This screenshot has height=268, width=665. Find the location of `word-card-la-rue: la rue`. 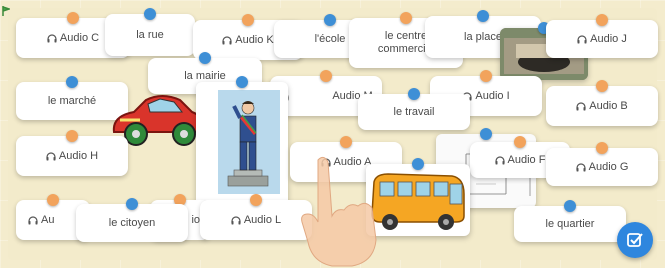

word-card-la-rue: la rue is located at coordinates (150, 32).